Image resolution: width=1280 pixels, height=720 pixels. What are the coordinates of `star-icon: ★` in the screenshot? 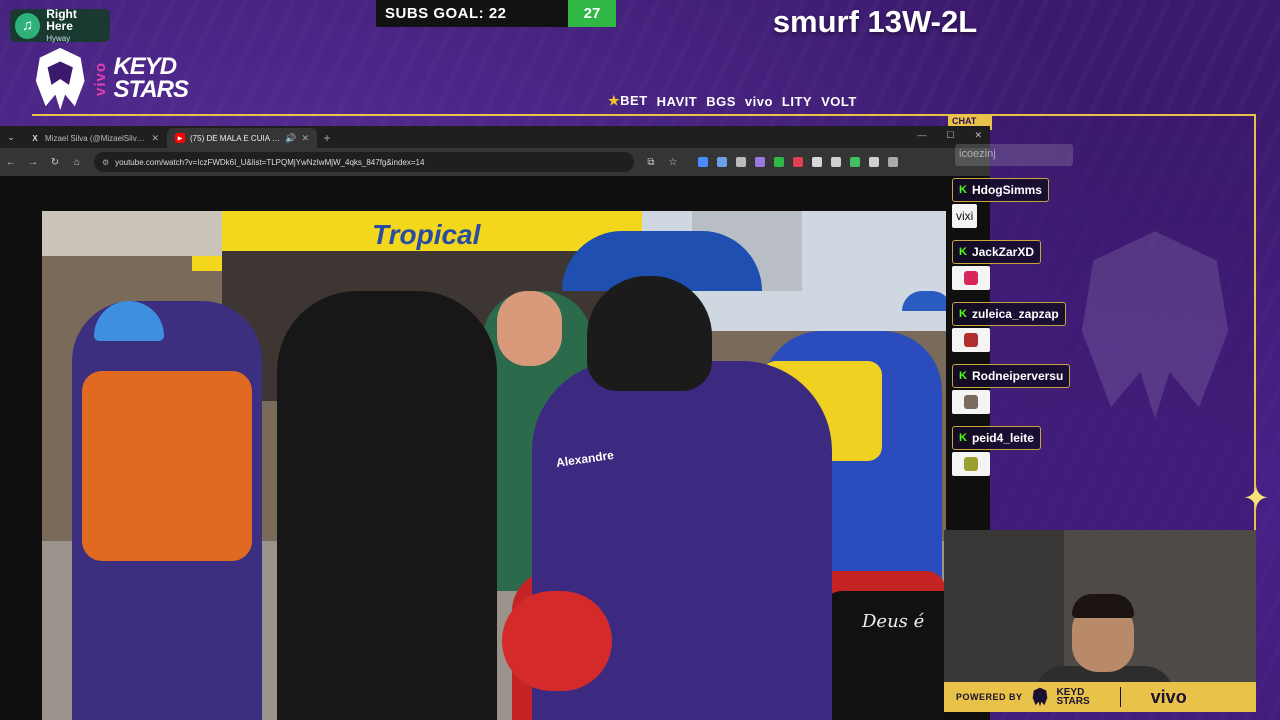 It's located at (614, 100).